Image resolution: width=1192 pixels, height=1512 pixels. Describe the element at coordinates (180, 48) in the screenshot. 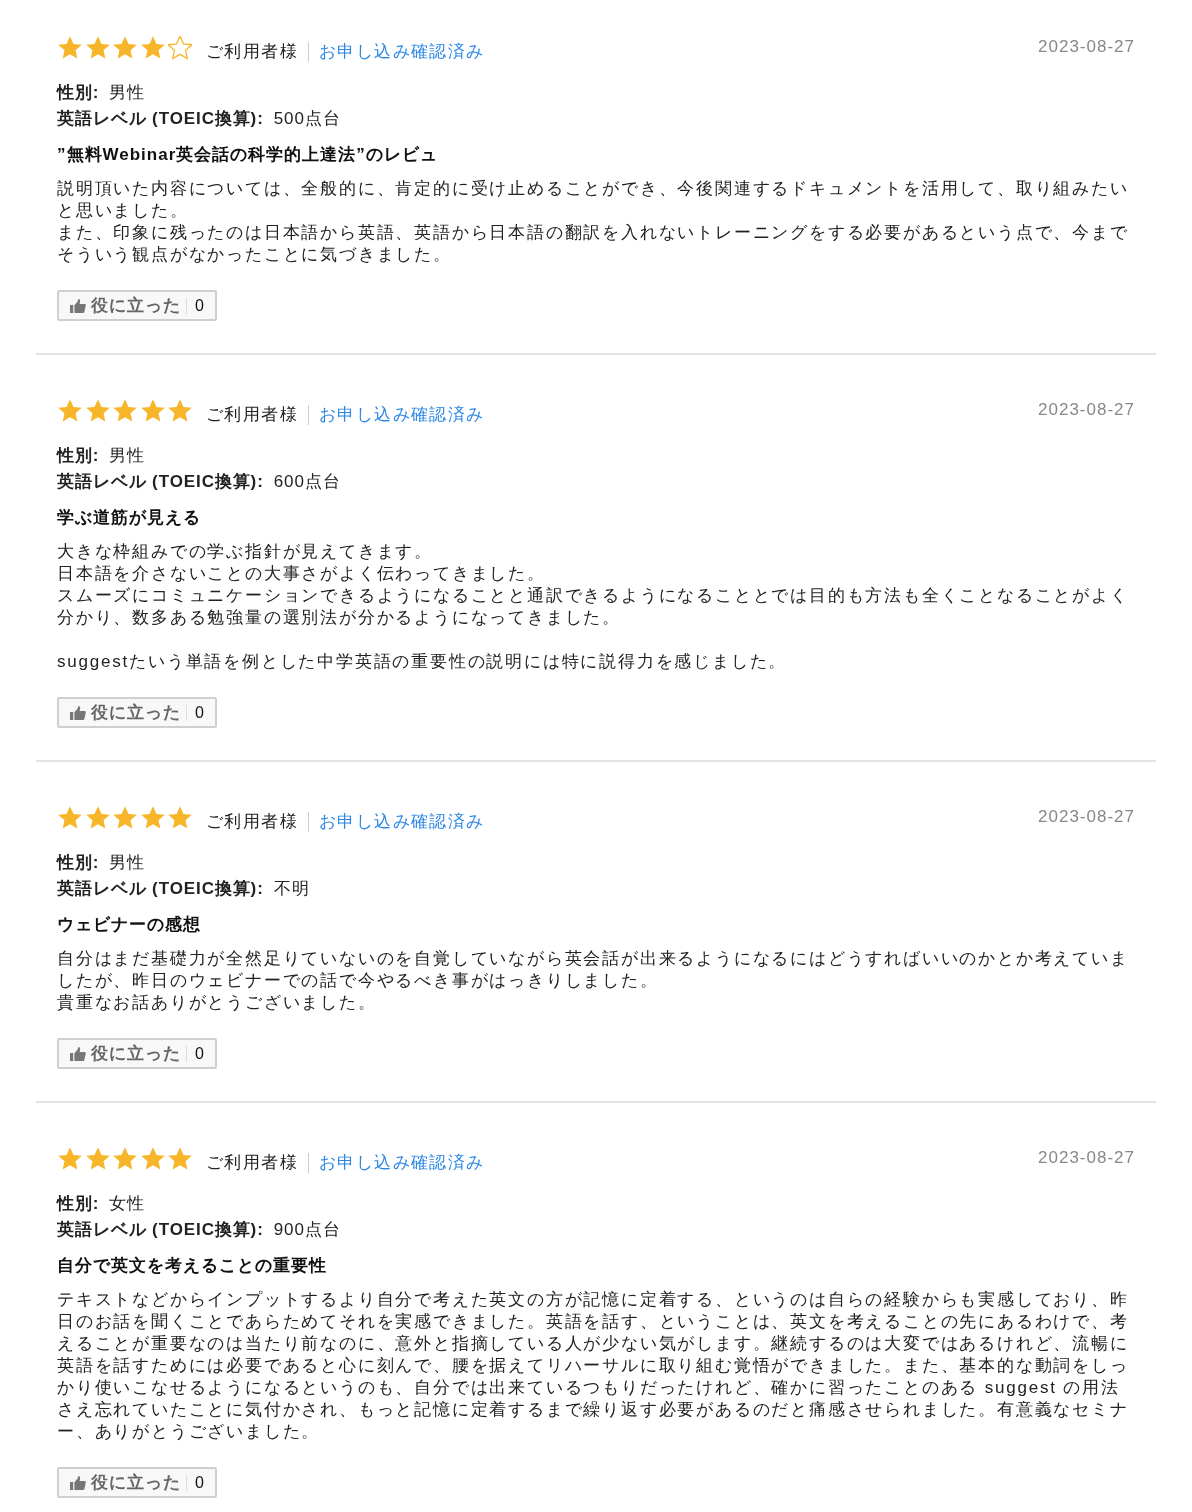

I see `star-outline-icon` at that location.